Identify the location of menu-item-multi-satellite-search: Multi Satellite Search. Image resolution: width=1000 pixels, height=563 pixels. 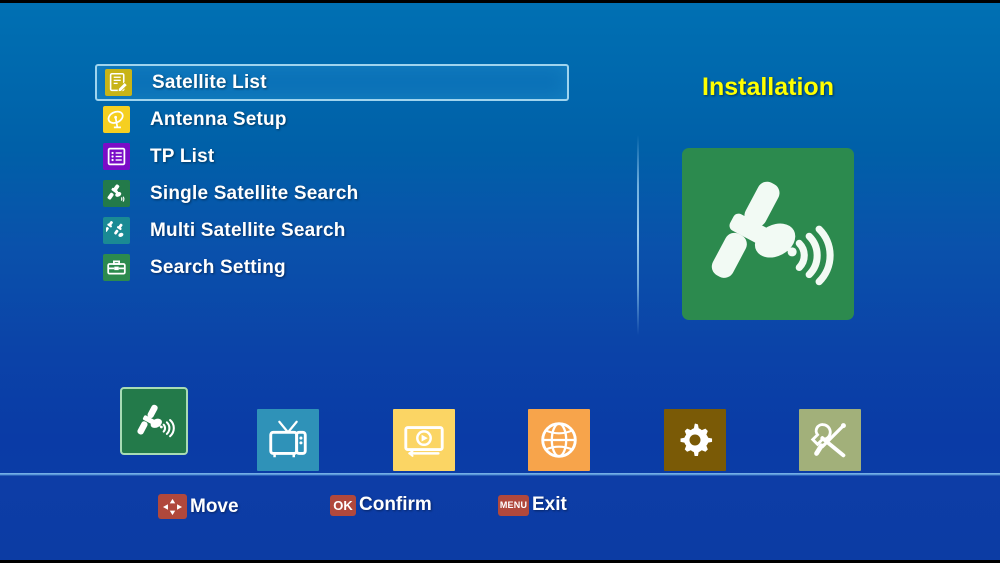
(332, 230).